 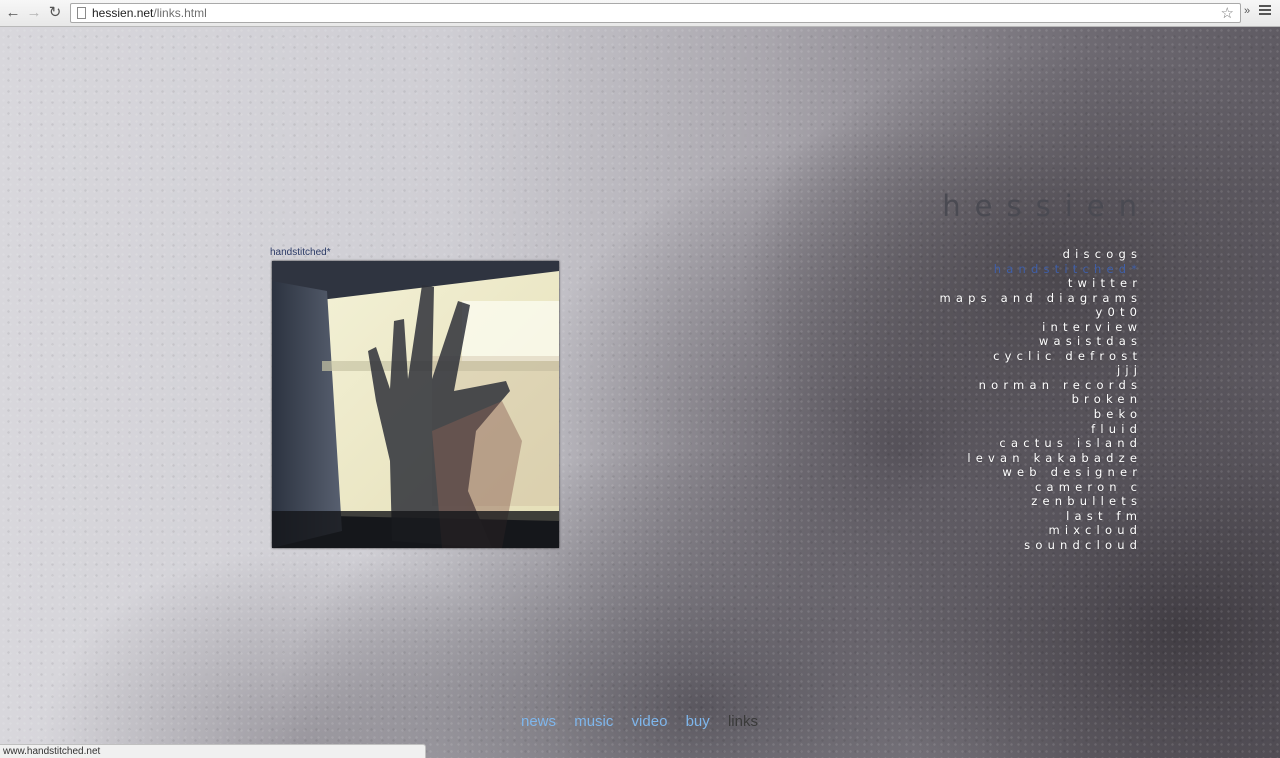 What do you see at coordinates (538, 721) in the screenshot?
I see `nav-news: news` at bounding box center [538, 721].